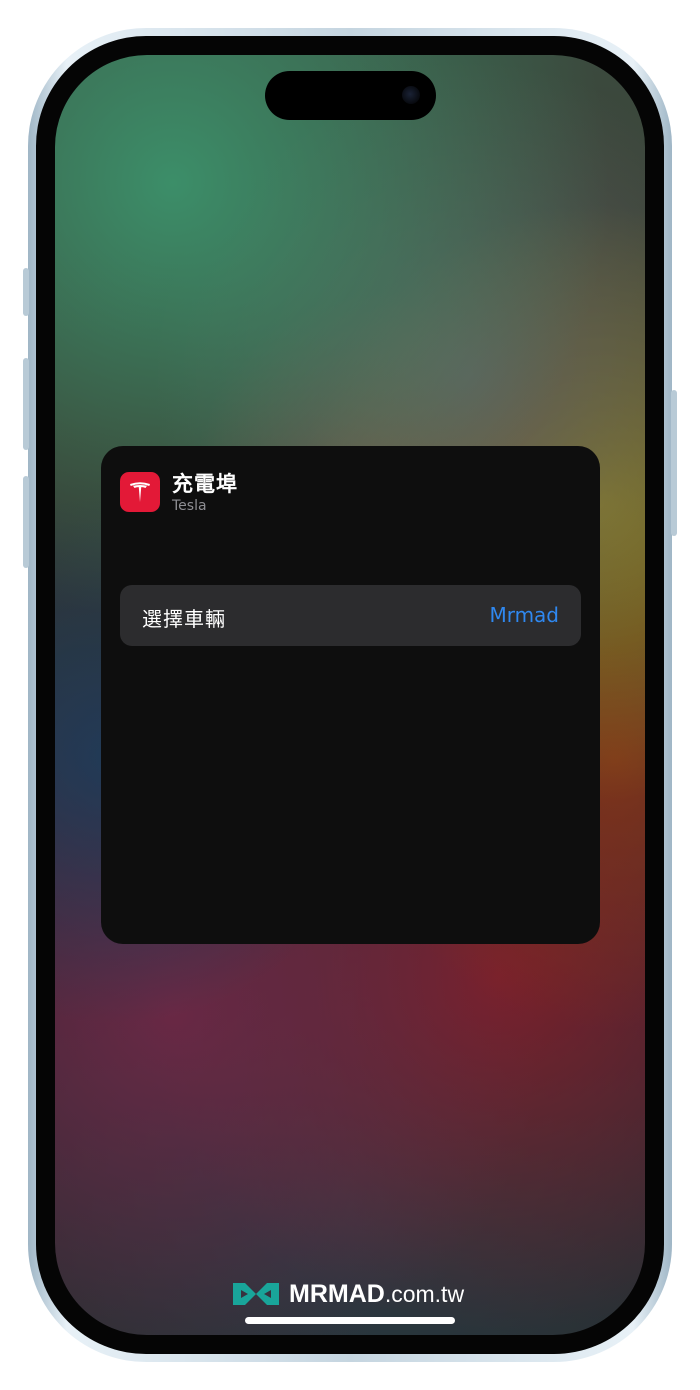  Describe the element at coordinates (350, 1320) in the screenshot. I see `home-indicator` at that location.